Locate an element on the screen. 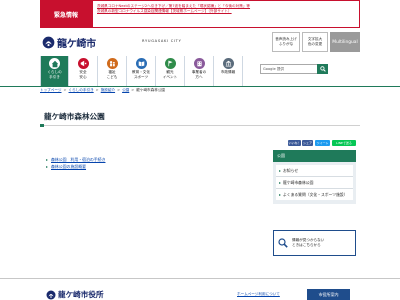  language-button: Multilingual is located at coordinates (345, 42).